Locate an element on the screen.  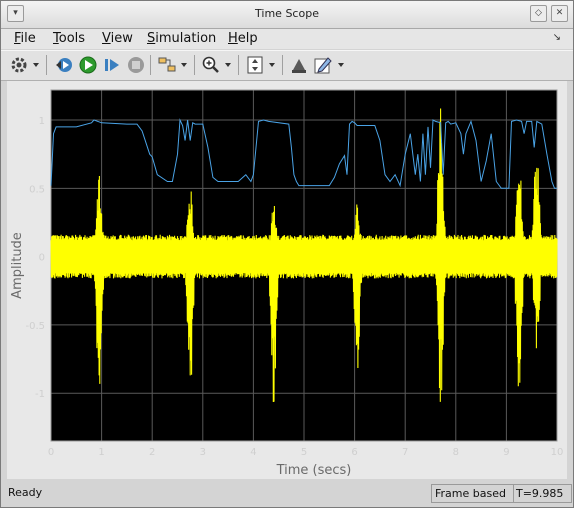
y-tick-label: 0.5 is located at coordinates (37, 189).